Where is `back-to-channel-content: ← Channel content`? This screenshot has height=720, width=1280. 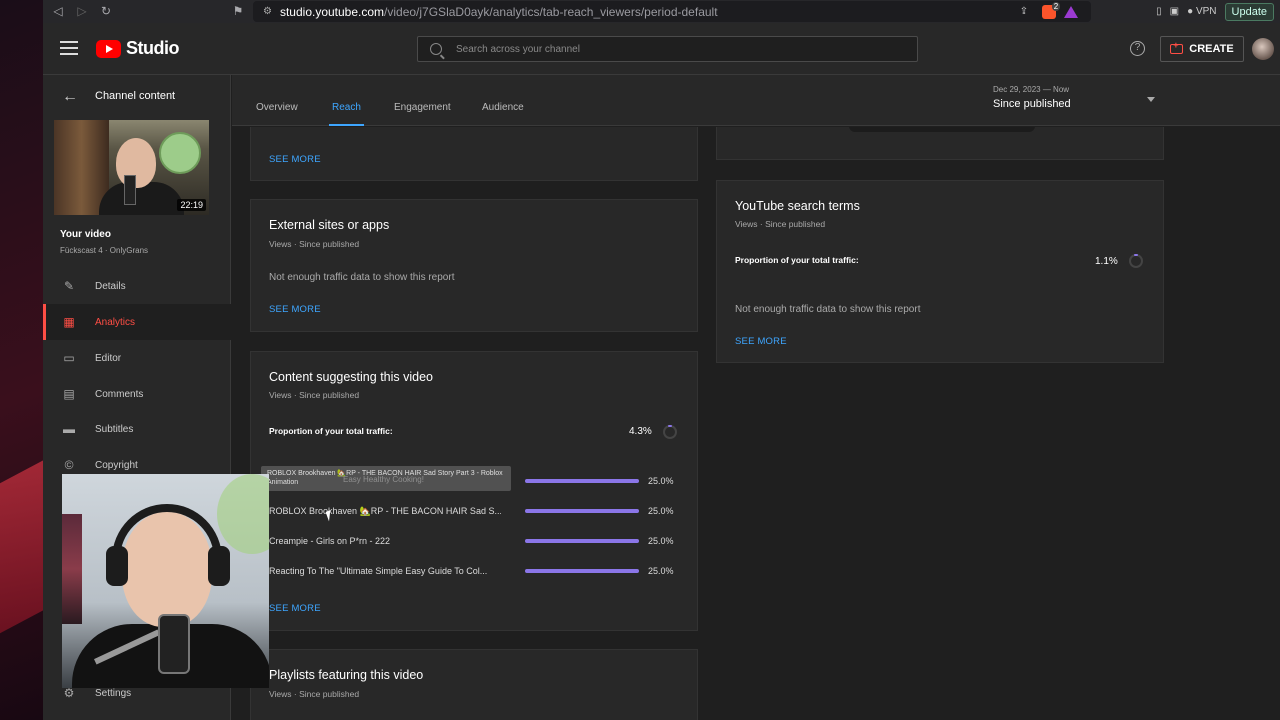 back-to-channel-content: ← Channel content is located at coordinates (137, 97).